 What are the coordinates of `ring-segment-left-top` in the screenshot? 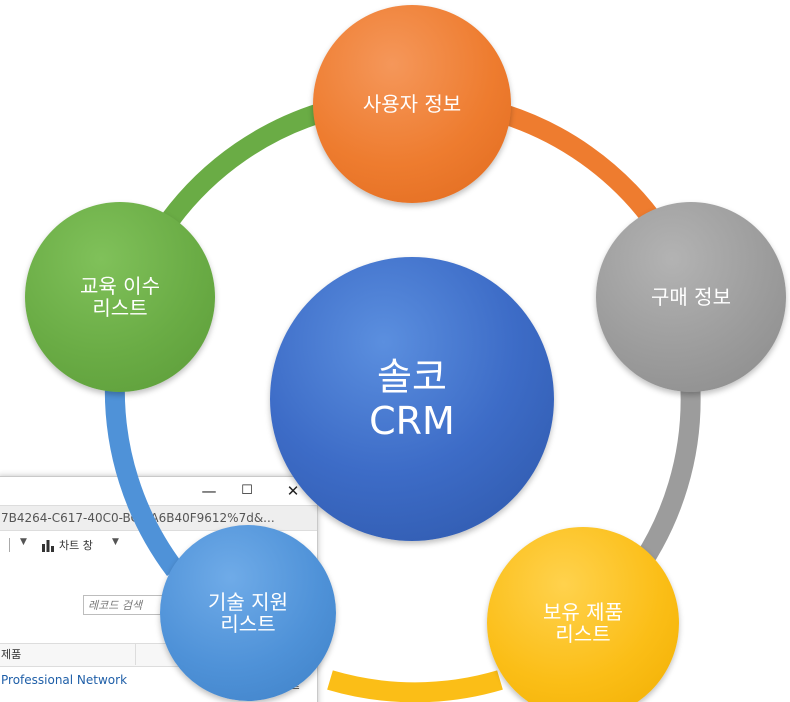 It's located at (247, 163).